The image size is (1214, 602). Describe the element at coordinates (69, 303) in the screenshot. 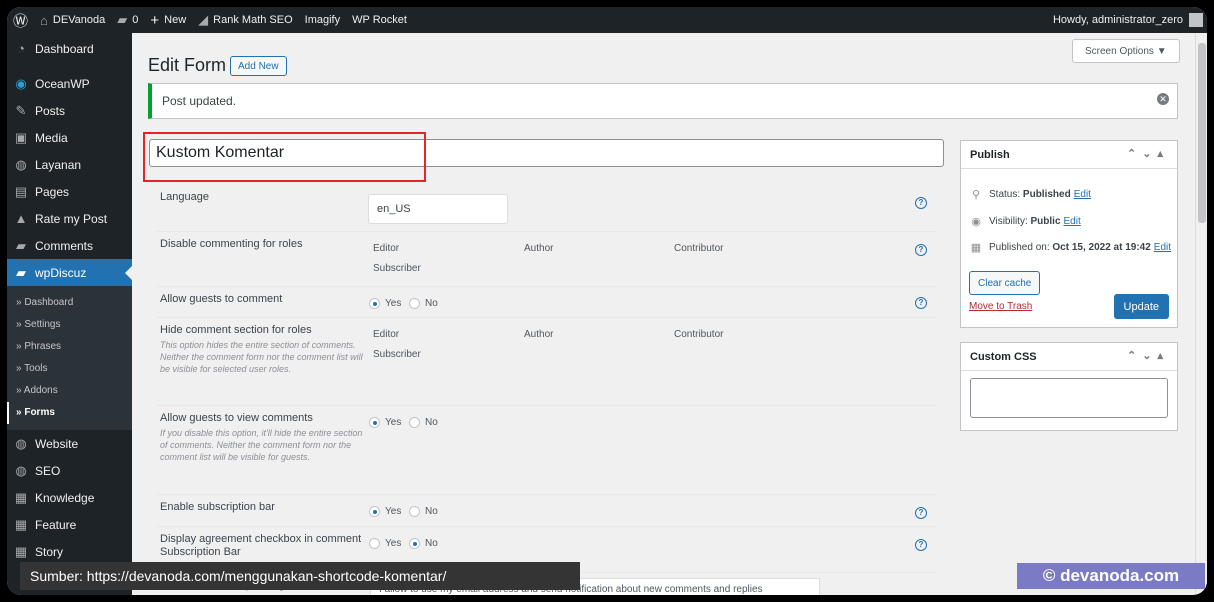

I see `submenu-dashboard: » Dashboard` at that location.